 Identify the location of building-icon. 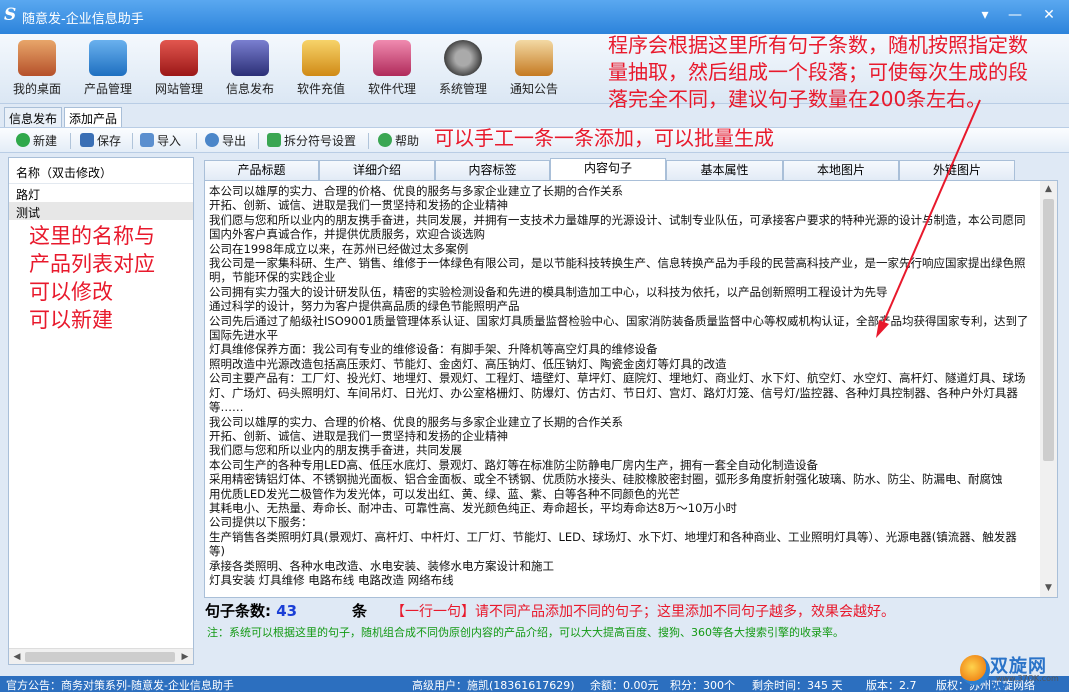
(179, 58).